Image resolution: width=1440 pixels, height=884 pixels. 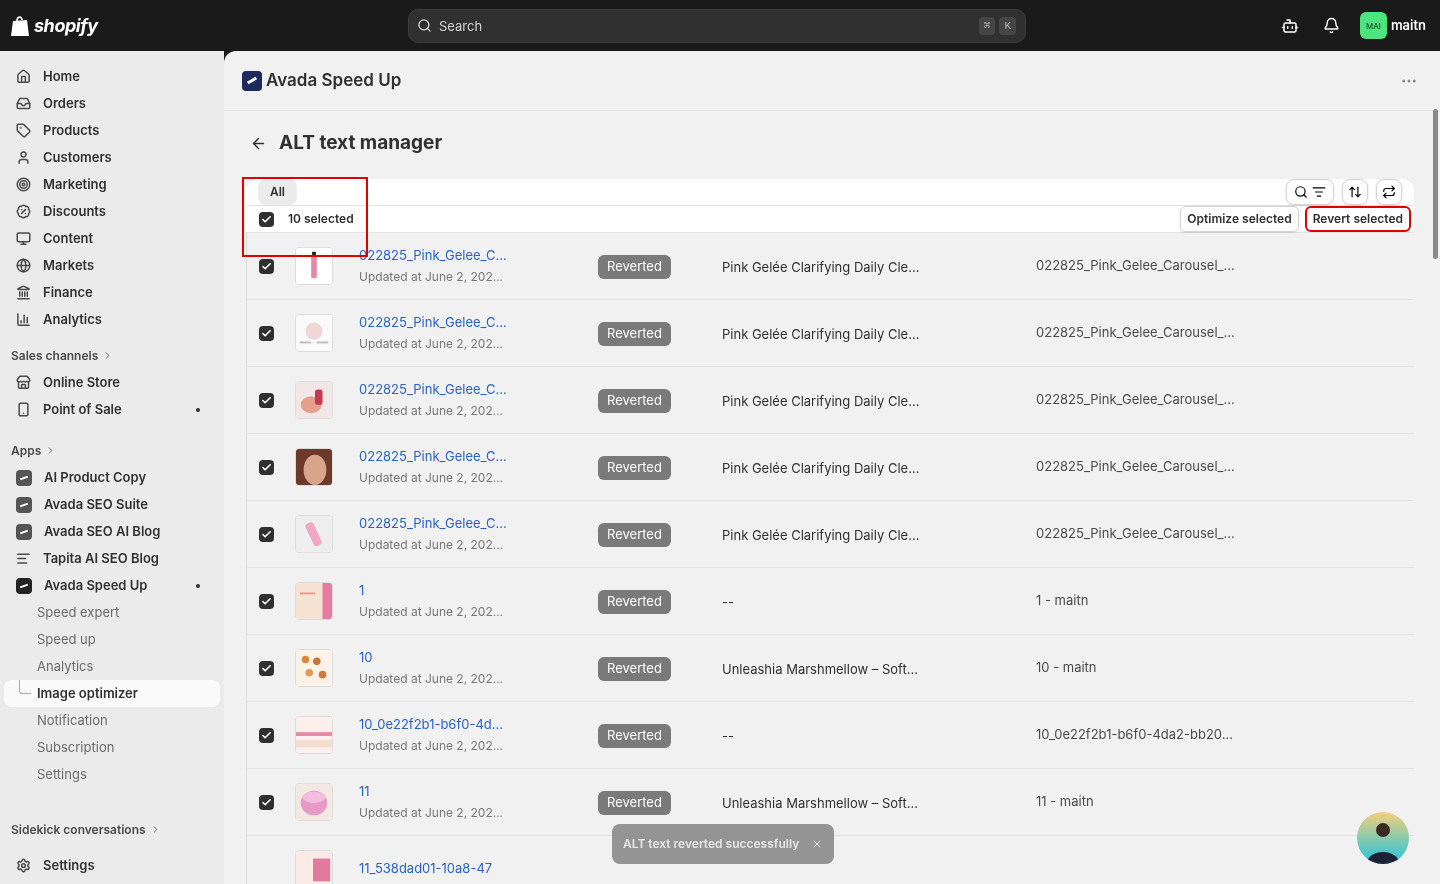 I want to click on chat-avatar, so click(x=1383, y=838).